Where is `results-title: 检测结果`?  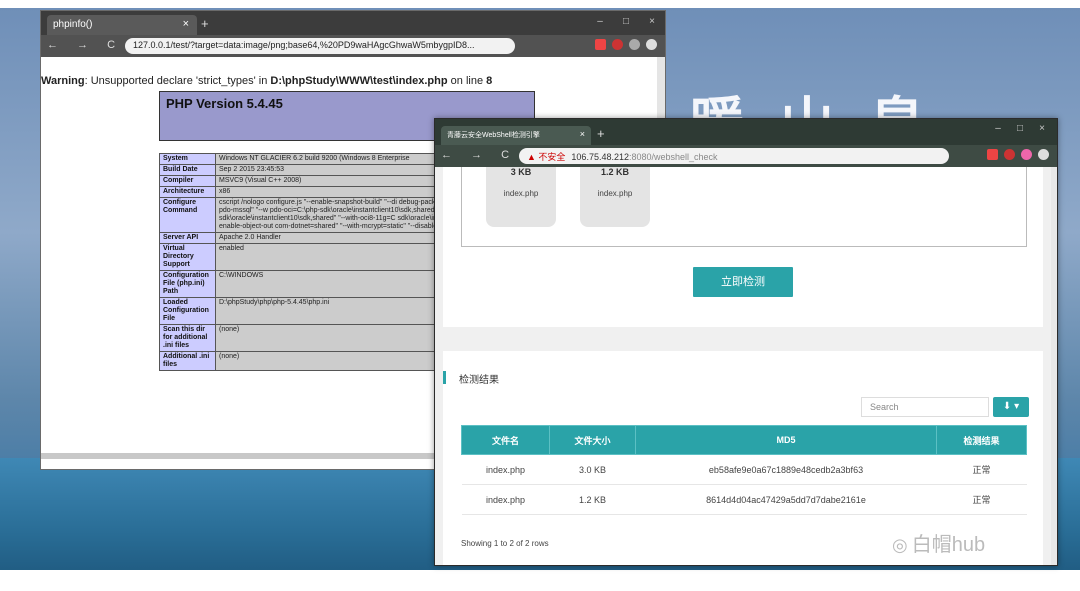
results-title: 检测结果 is located at coordinates (471, 378).